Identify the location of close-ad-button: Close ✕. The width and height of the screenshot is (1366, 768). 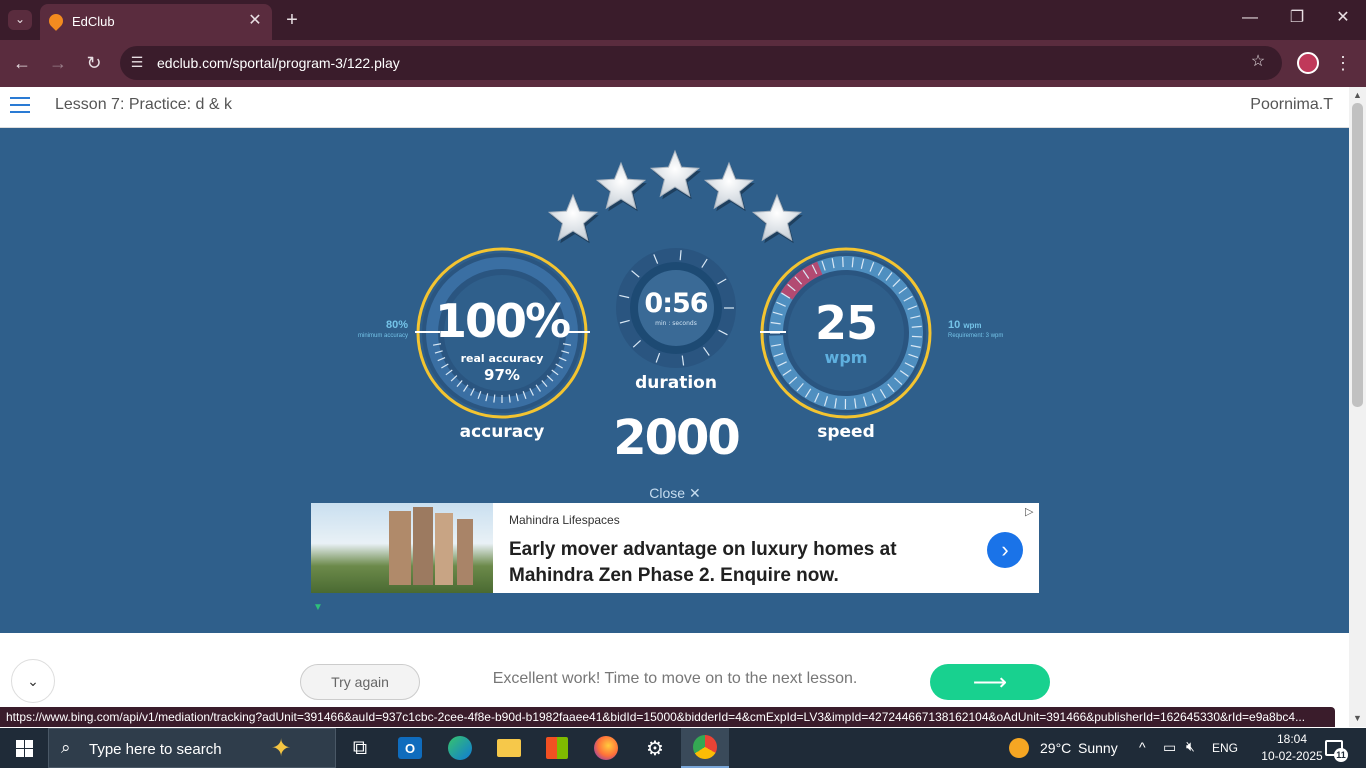
(675, 493).